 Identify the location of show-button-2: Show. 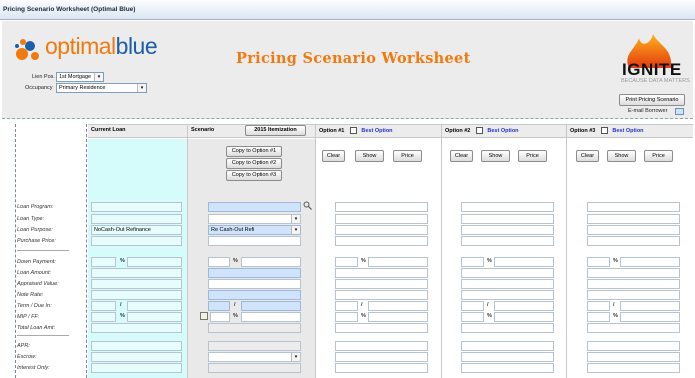
(495, 156).